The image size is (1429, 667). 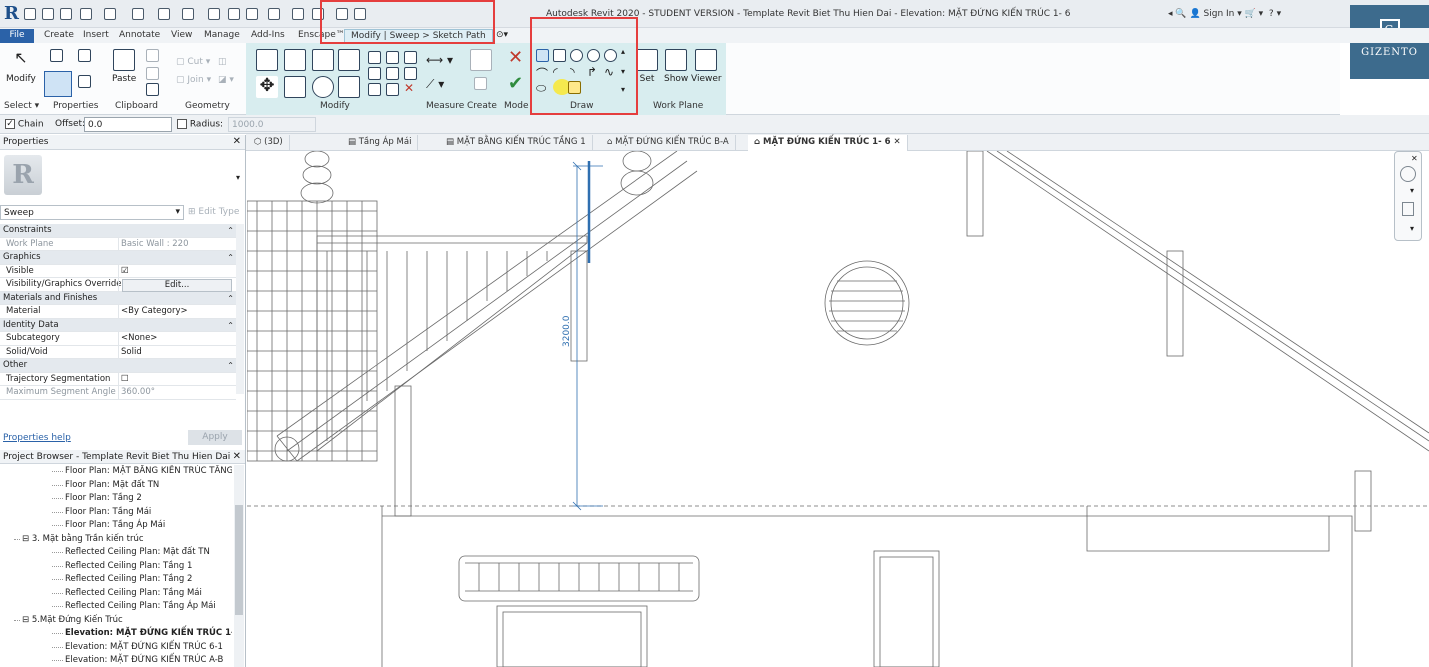 What do you see at coordinates (17, 36) in the screenshot?
I see `tab-file: File` at bounding box center [17, 36].